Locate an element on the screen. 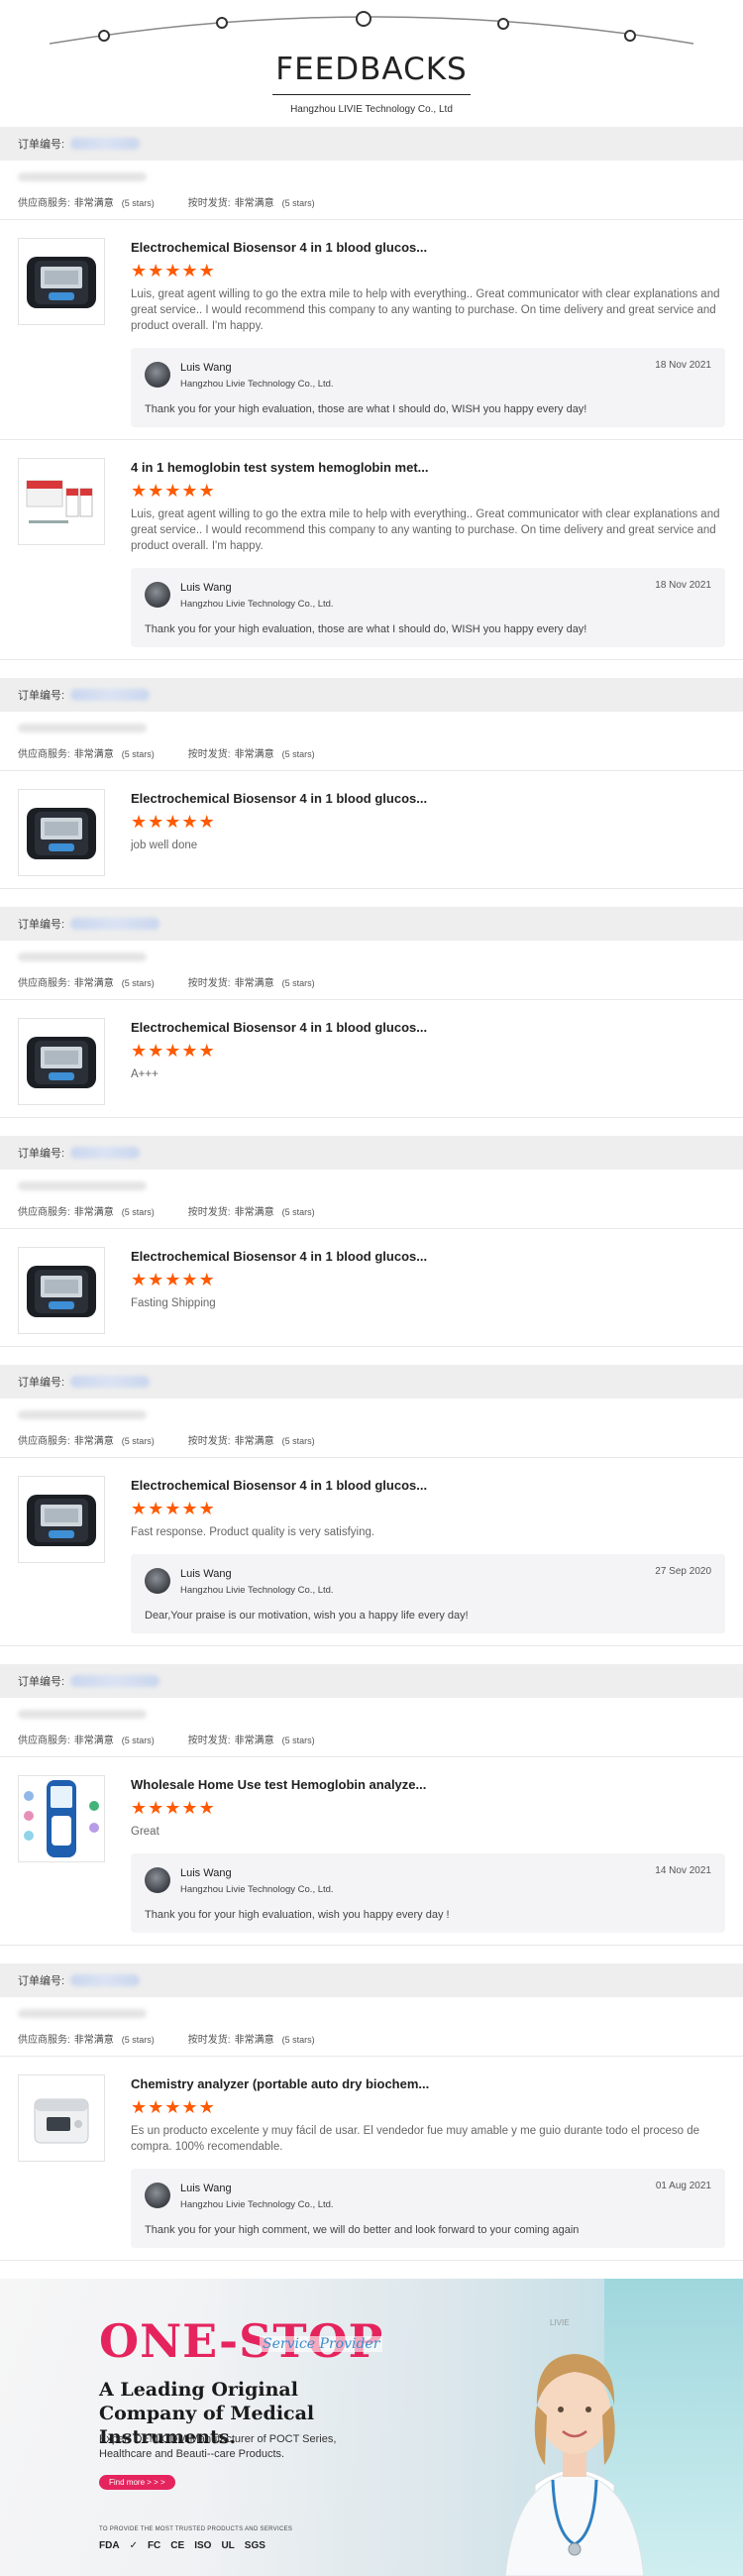  find-more-button: Find more > > > is located at coordinates (137, 2482).